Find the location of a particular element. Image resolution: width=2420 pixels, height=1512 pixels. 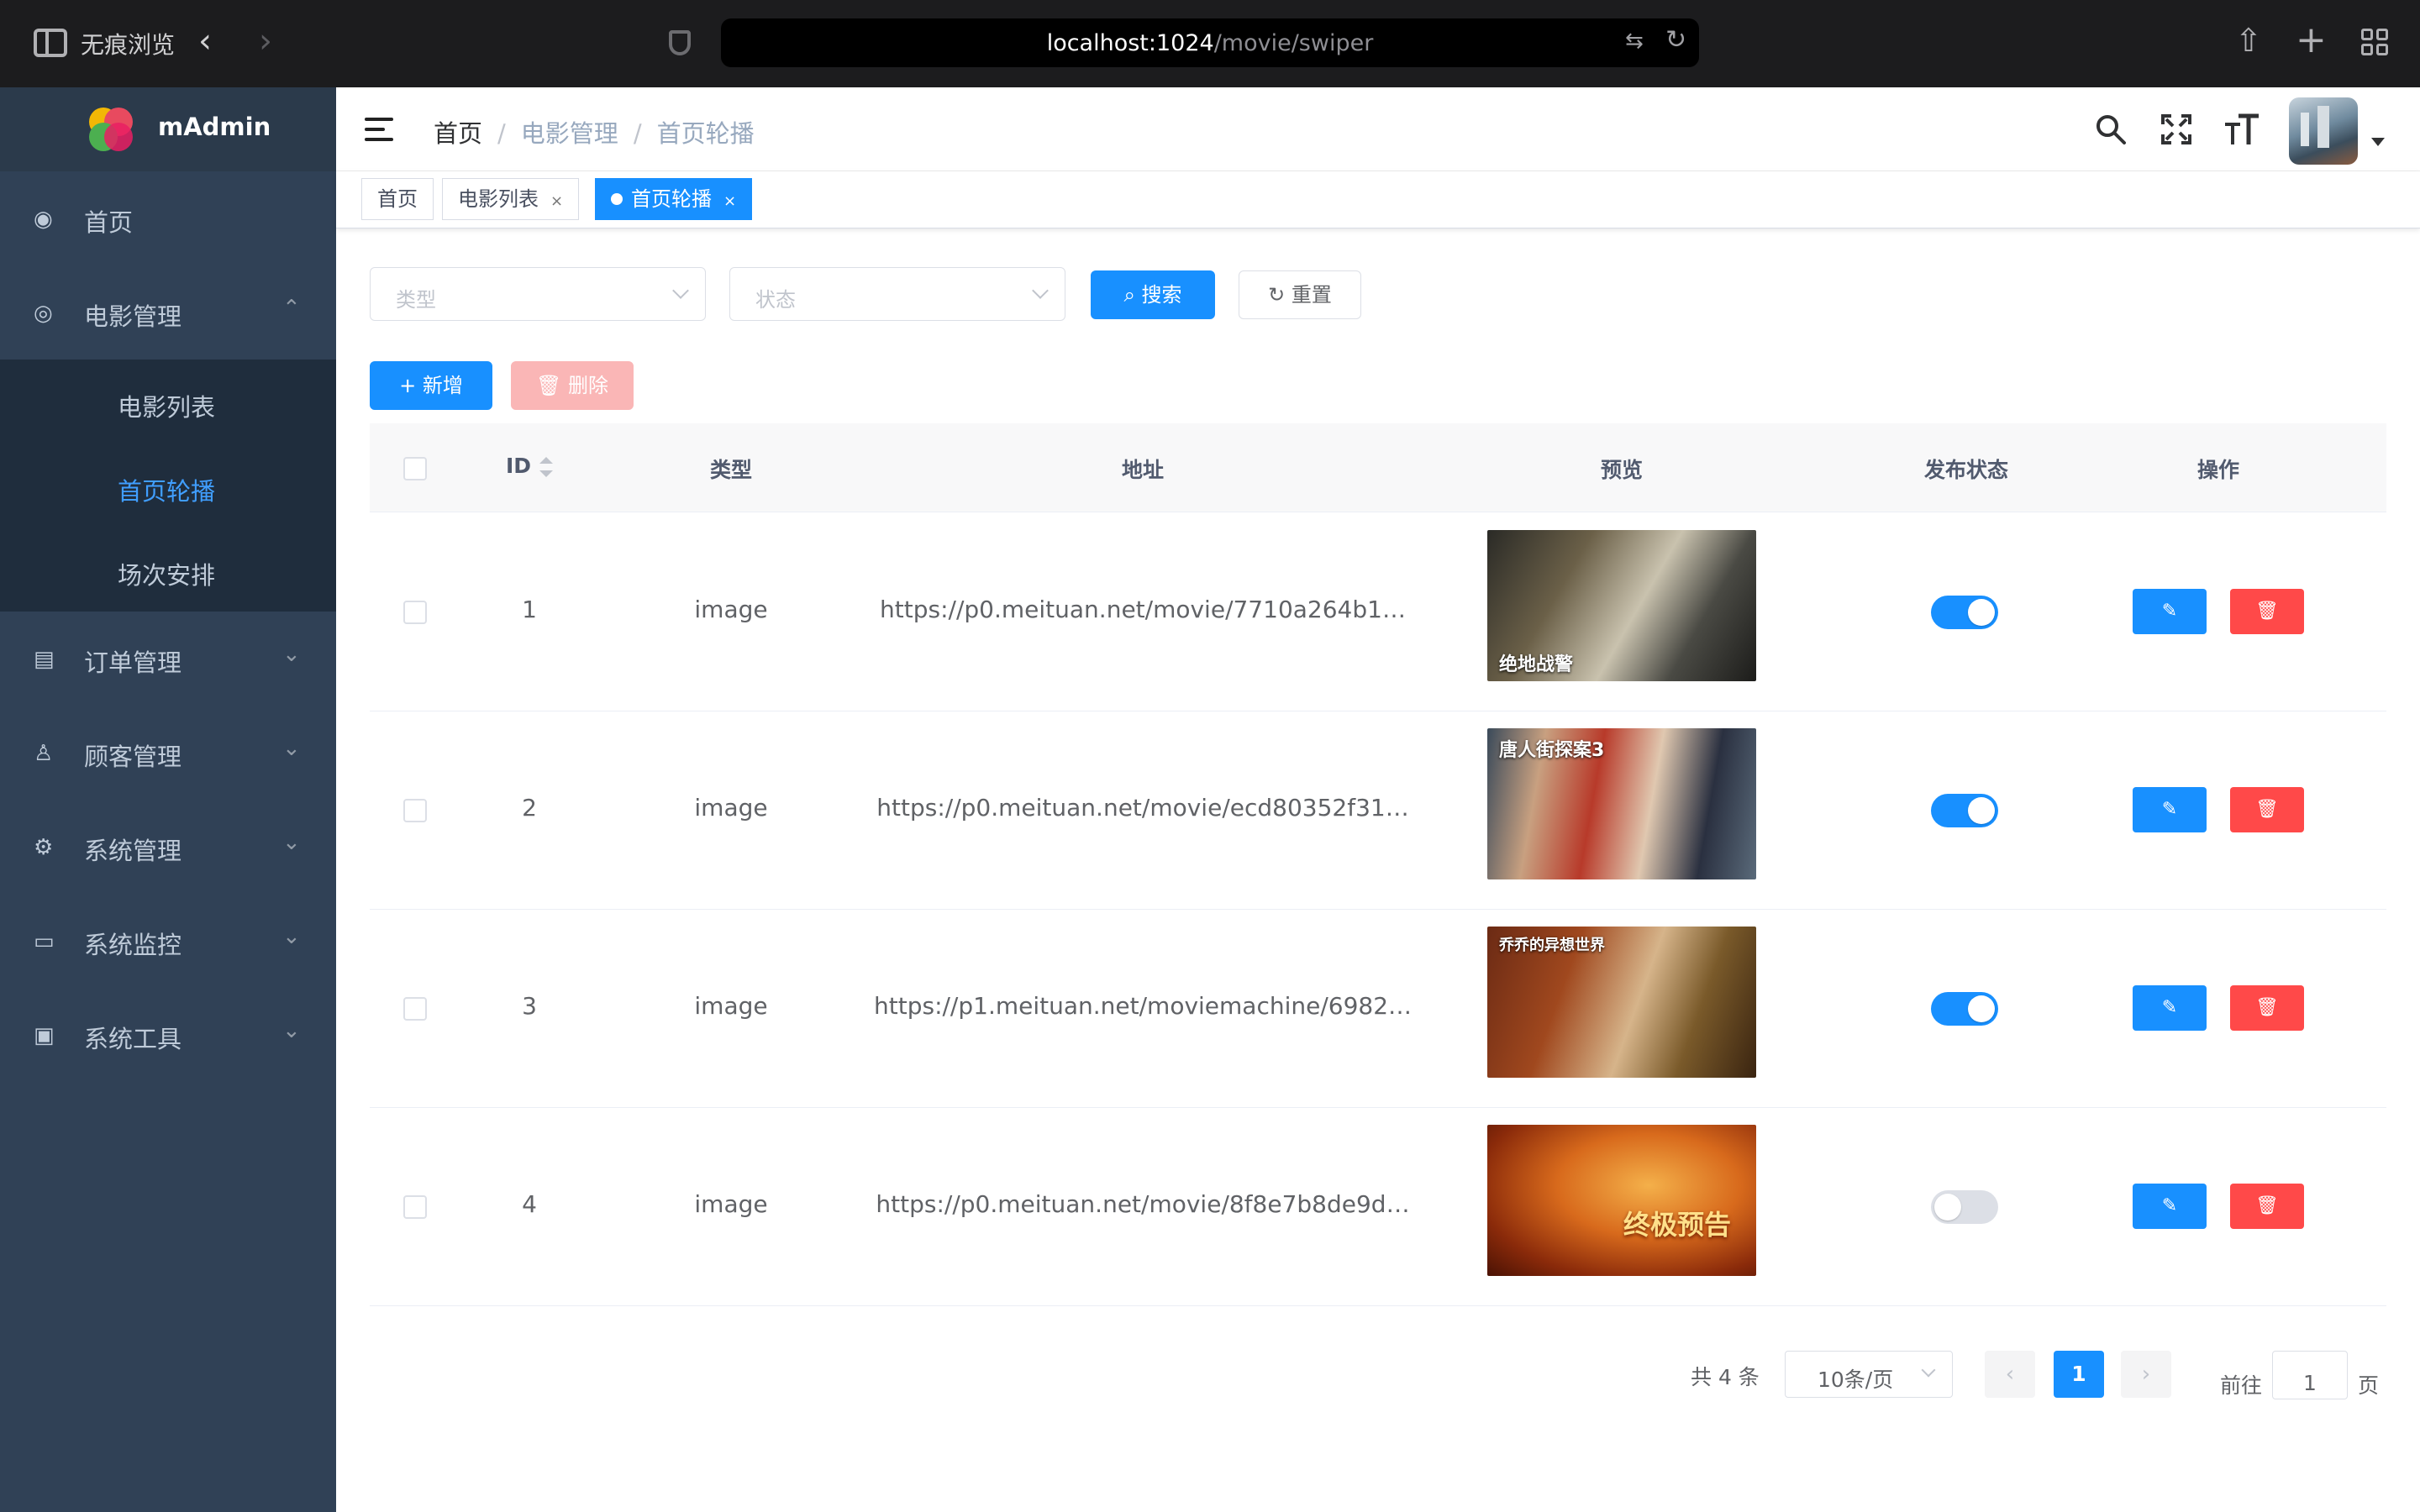

cell-id: 2 is located at coordinates (529, 808).